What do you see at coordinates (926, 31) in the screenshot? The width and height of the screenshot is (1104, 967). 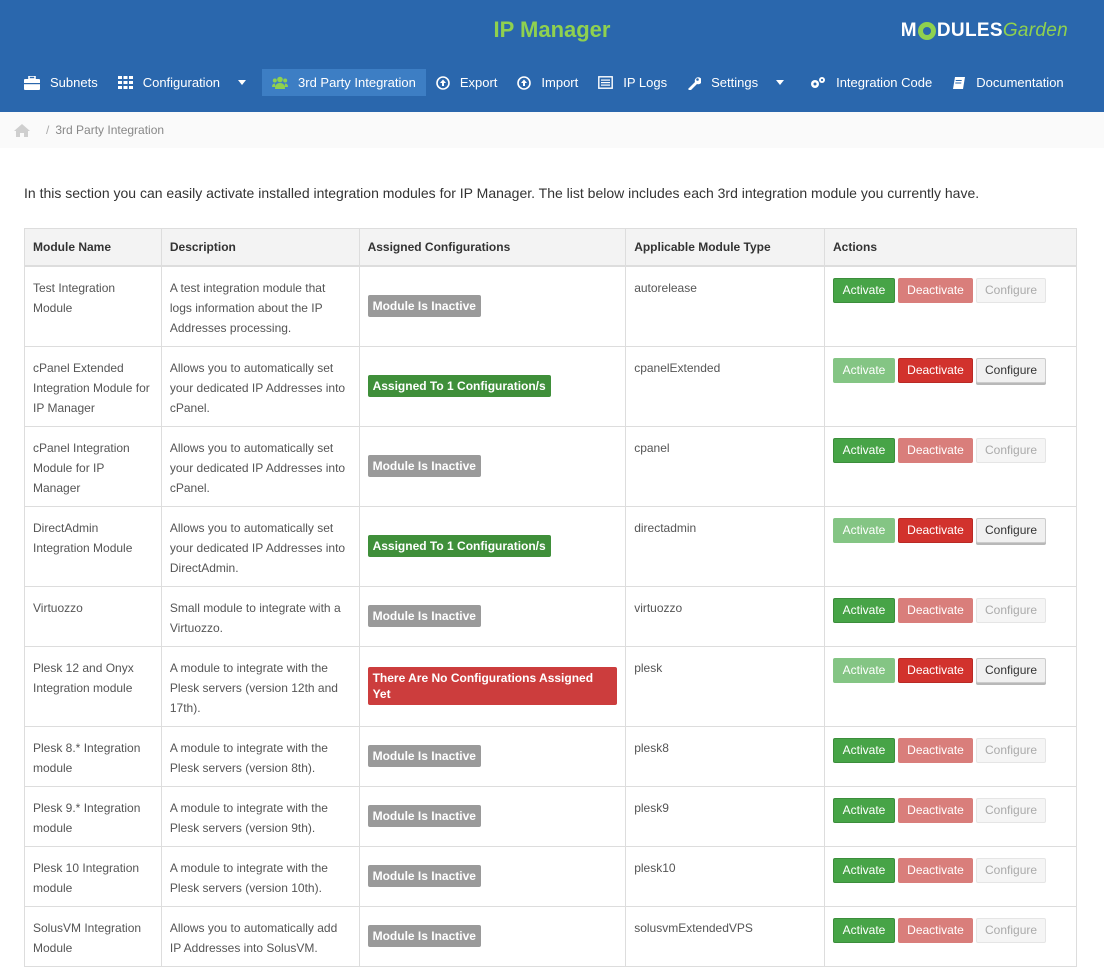 I see `logo-o-icon` at bounding box center [926, 31].